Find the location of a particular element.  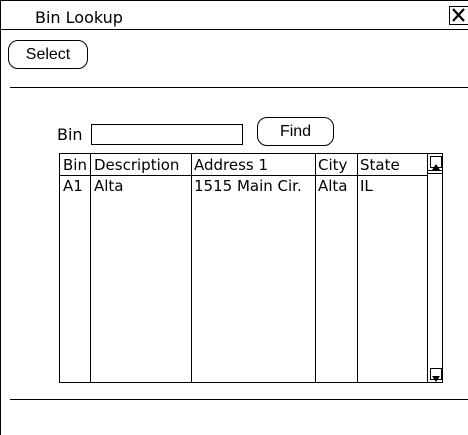

scroll-up-button is located at coordinates (436, 163).